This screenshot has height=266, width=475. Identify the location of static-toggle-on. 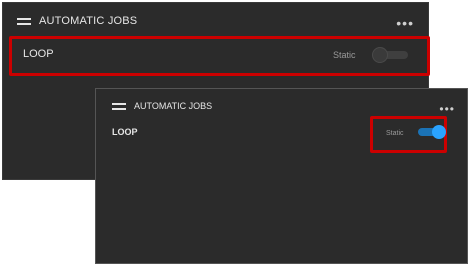
(433, 132).